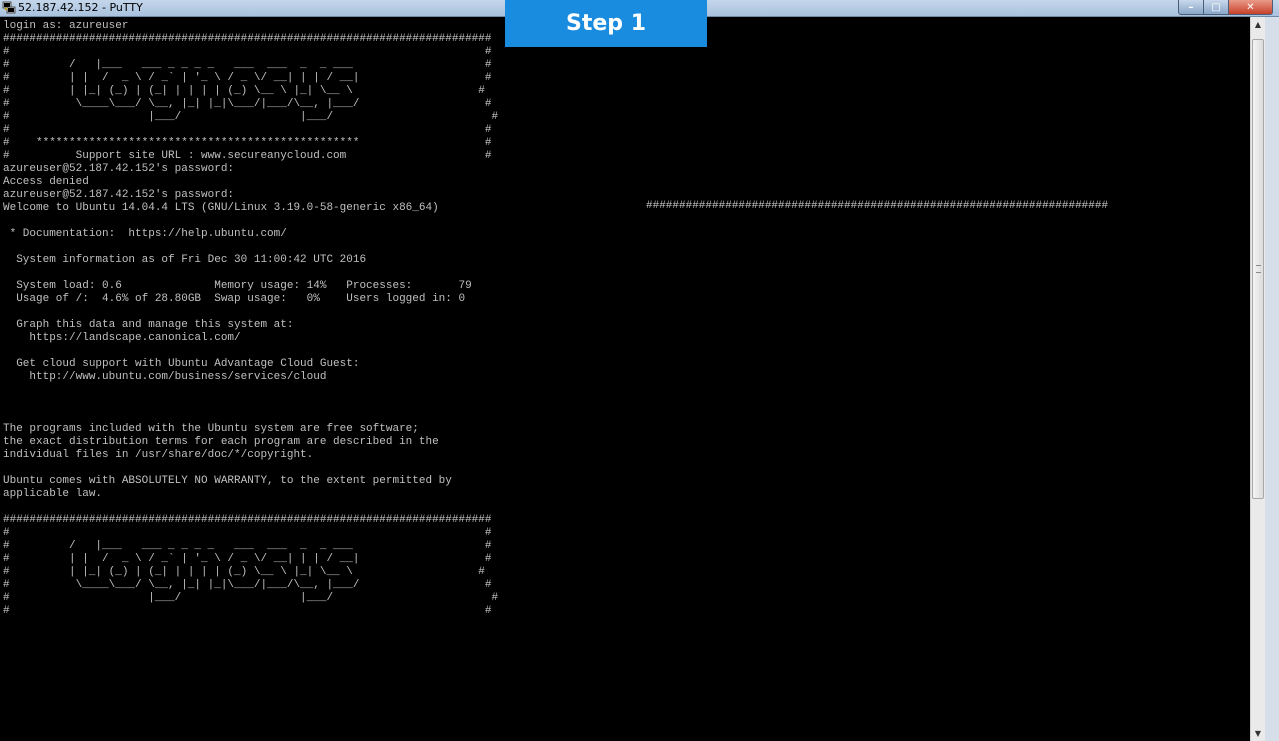 The image size is (1279, 741). What do you see at coordinates (1258, 733) in the screenshot?
I see `scroll-down-arrow-icon: ▼` at bounding box center [1258, 733].